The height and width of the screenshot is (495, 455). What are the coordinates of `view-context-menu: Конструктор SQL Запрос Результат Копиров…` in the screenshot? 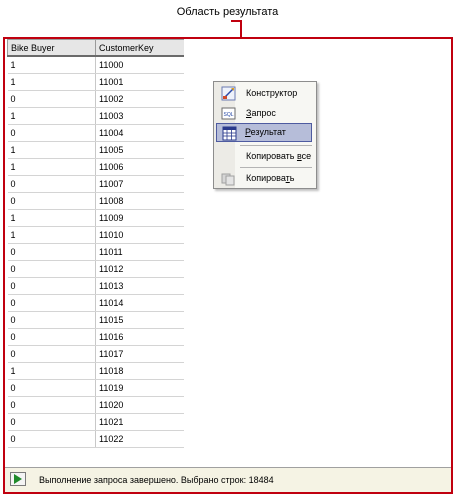 It's located at (265, 135).